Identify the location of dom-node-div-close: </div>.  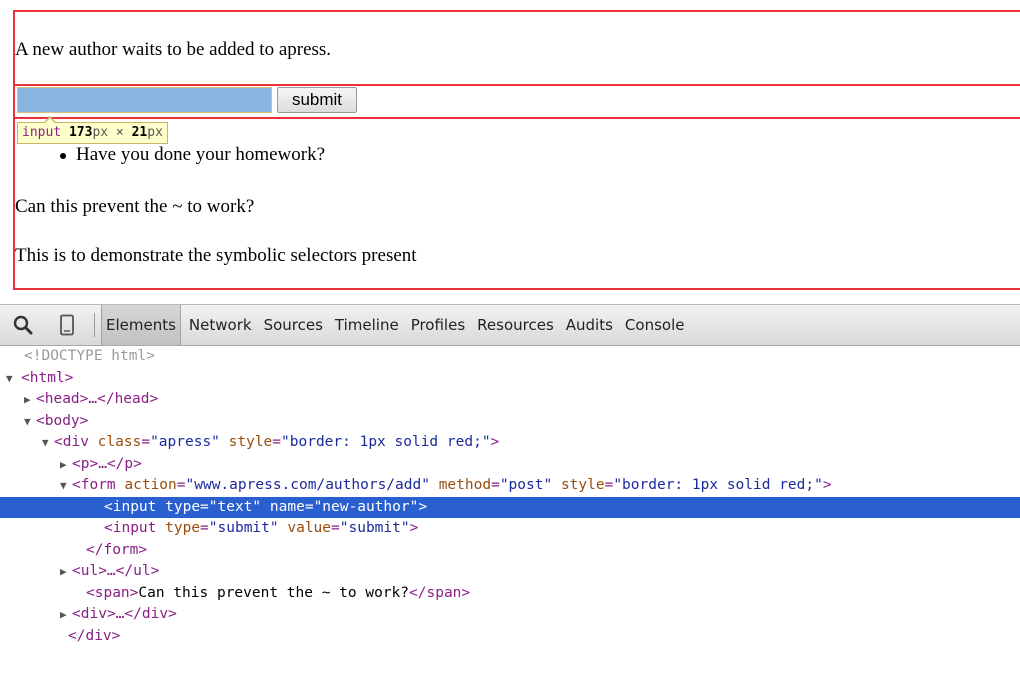
(510, 637).